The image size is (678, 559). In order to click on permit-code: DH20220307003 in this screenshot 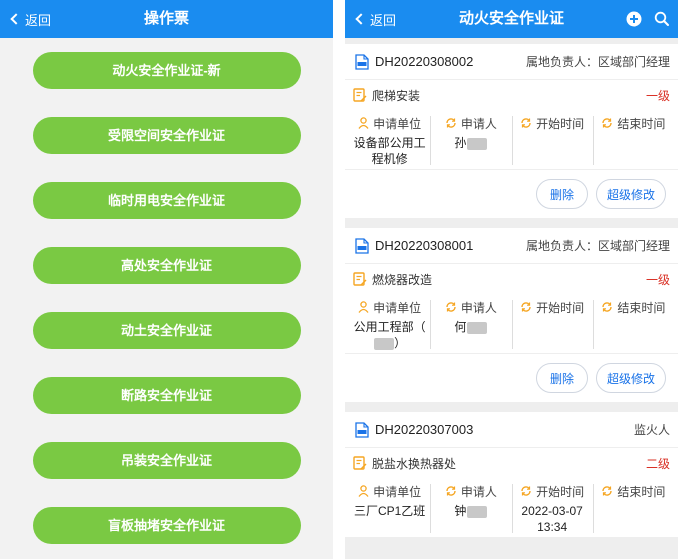, I will do `click(424, 429)`.